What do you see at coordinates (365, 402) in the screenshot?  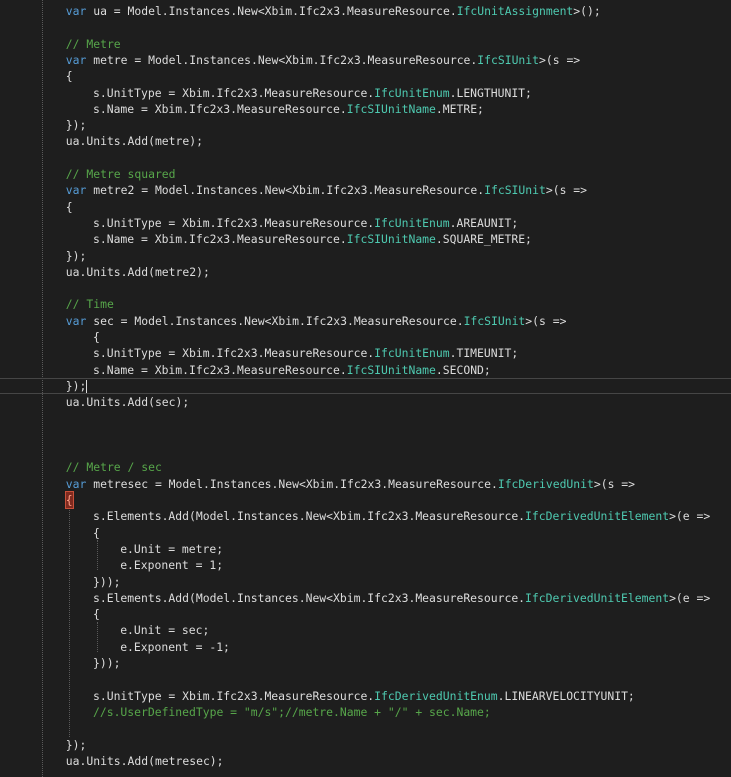 I see `code-line: ua.Units.Add(sec);` at bounding box center [365, 402].